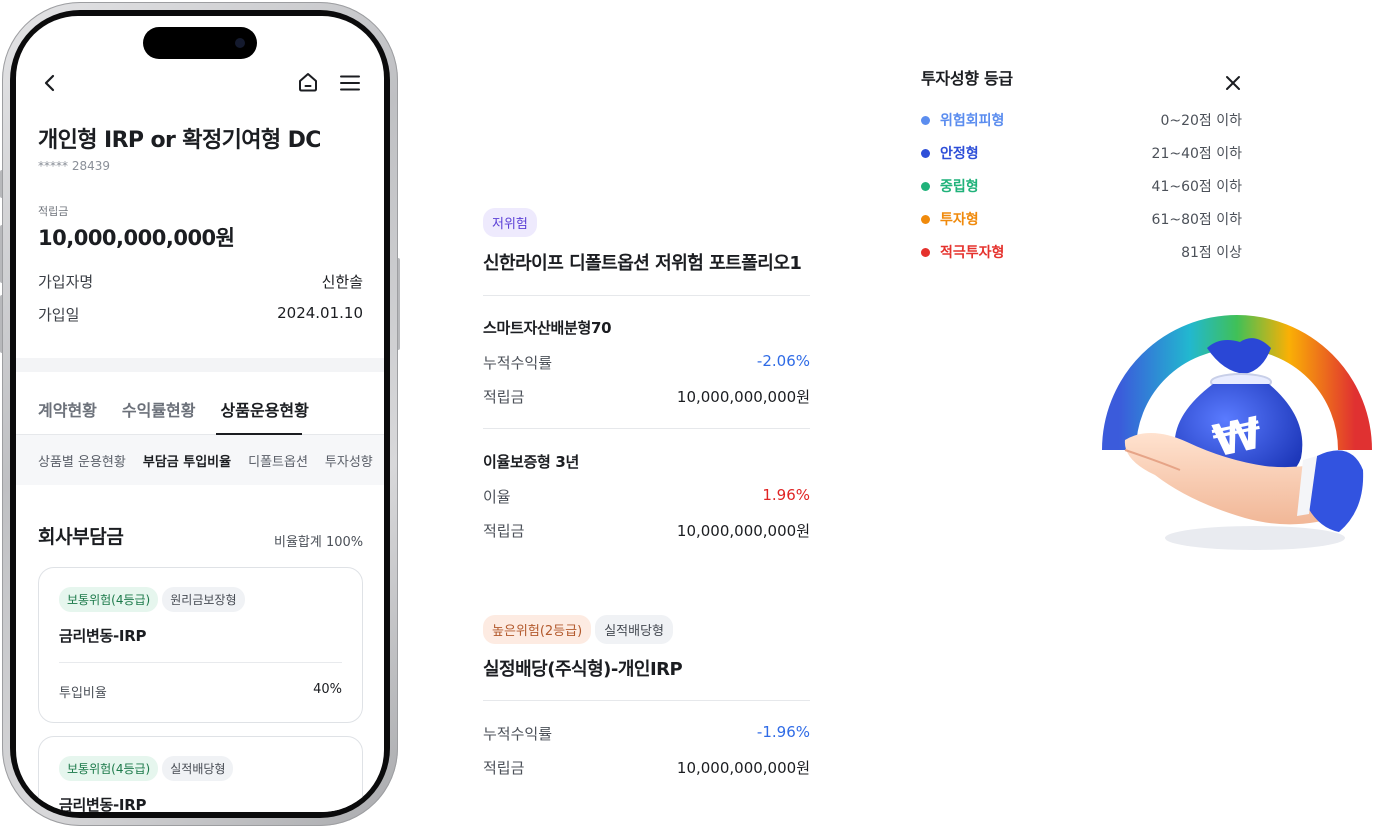  I want to click on info-row-join-date: 가입일 2024.01.10, so click(200, 314).